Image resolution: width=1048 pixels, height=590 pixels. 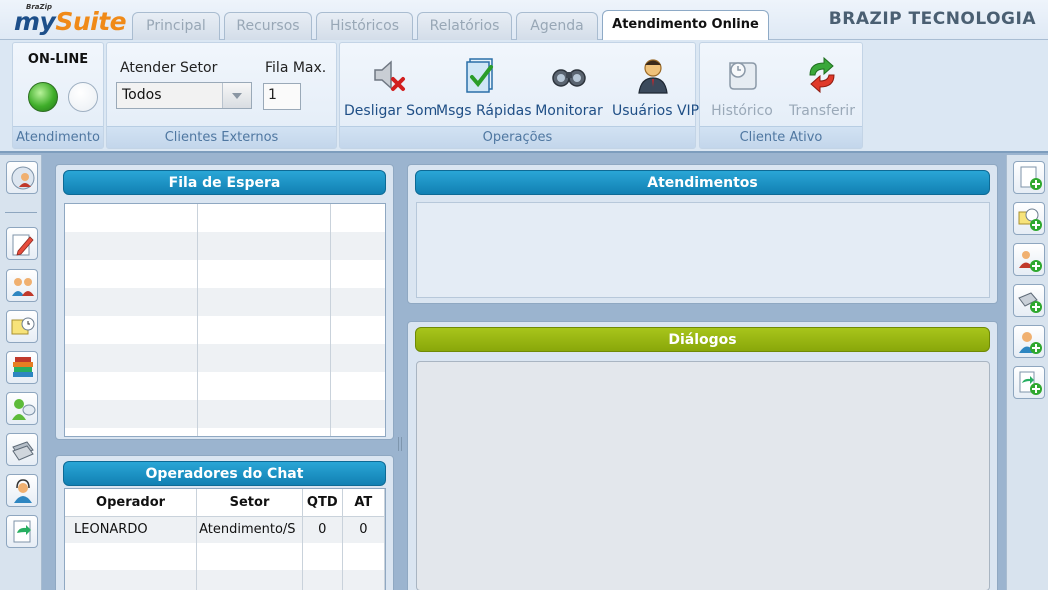 I want to click on chevron-down-icon, so click(x=237, y=96).